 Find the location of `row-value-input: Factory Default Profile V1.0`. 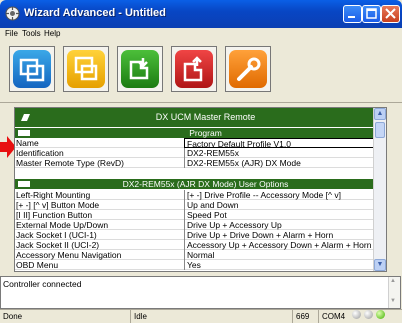

row-value-input: Factory Default Profile V1.0 is located at coordinates (280, 143).